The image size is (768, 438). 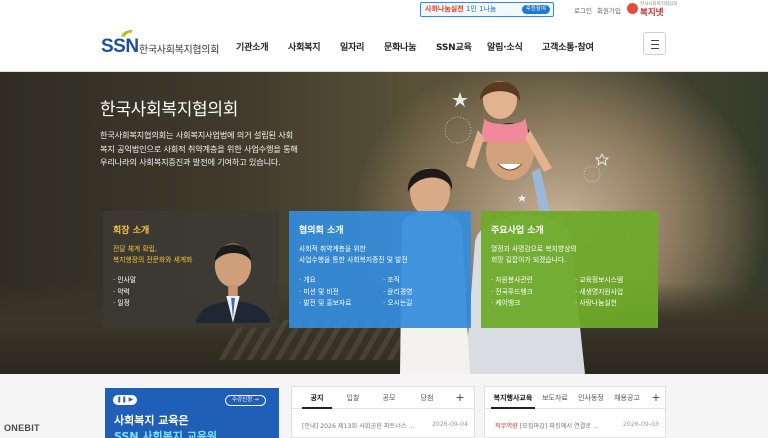 What do you see at coordinates (124, 304) in the screenshot?
I see `president-link-schedule: 일정` at bounding box center [124, 304].